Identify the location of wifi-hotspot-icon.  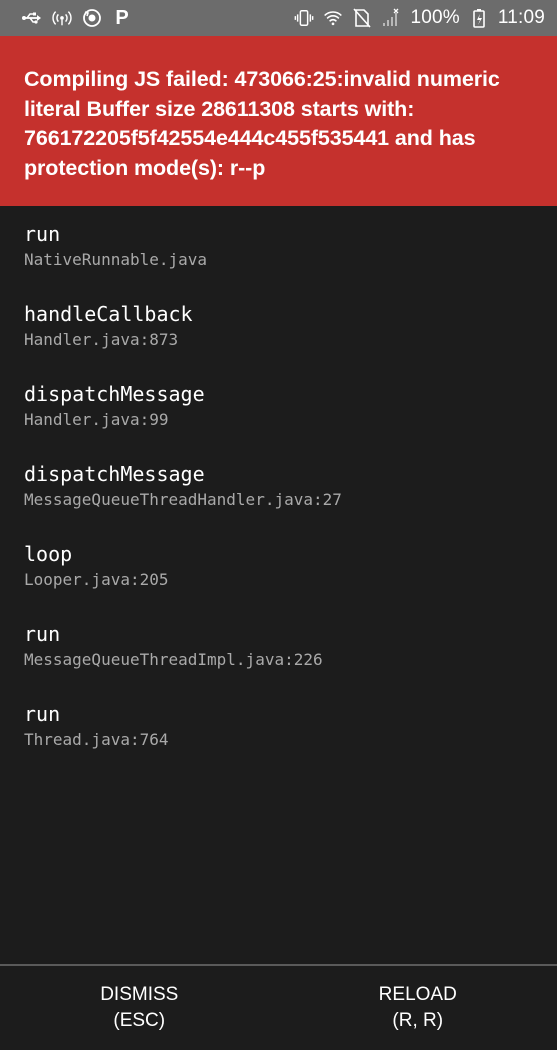
(62, 18).